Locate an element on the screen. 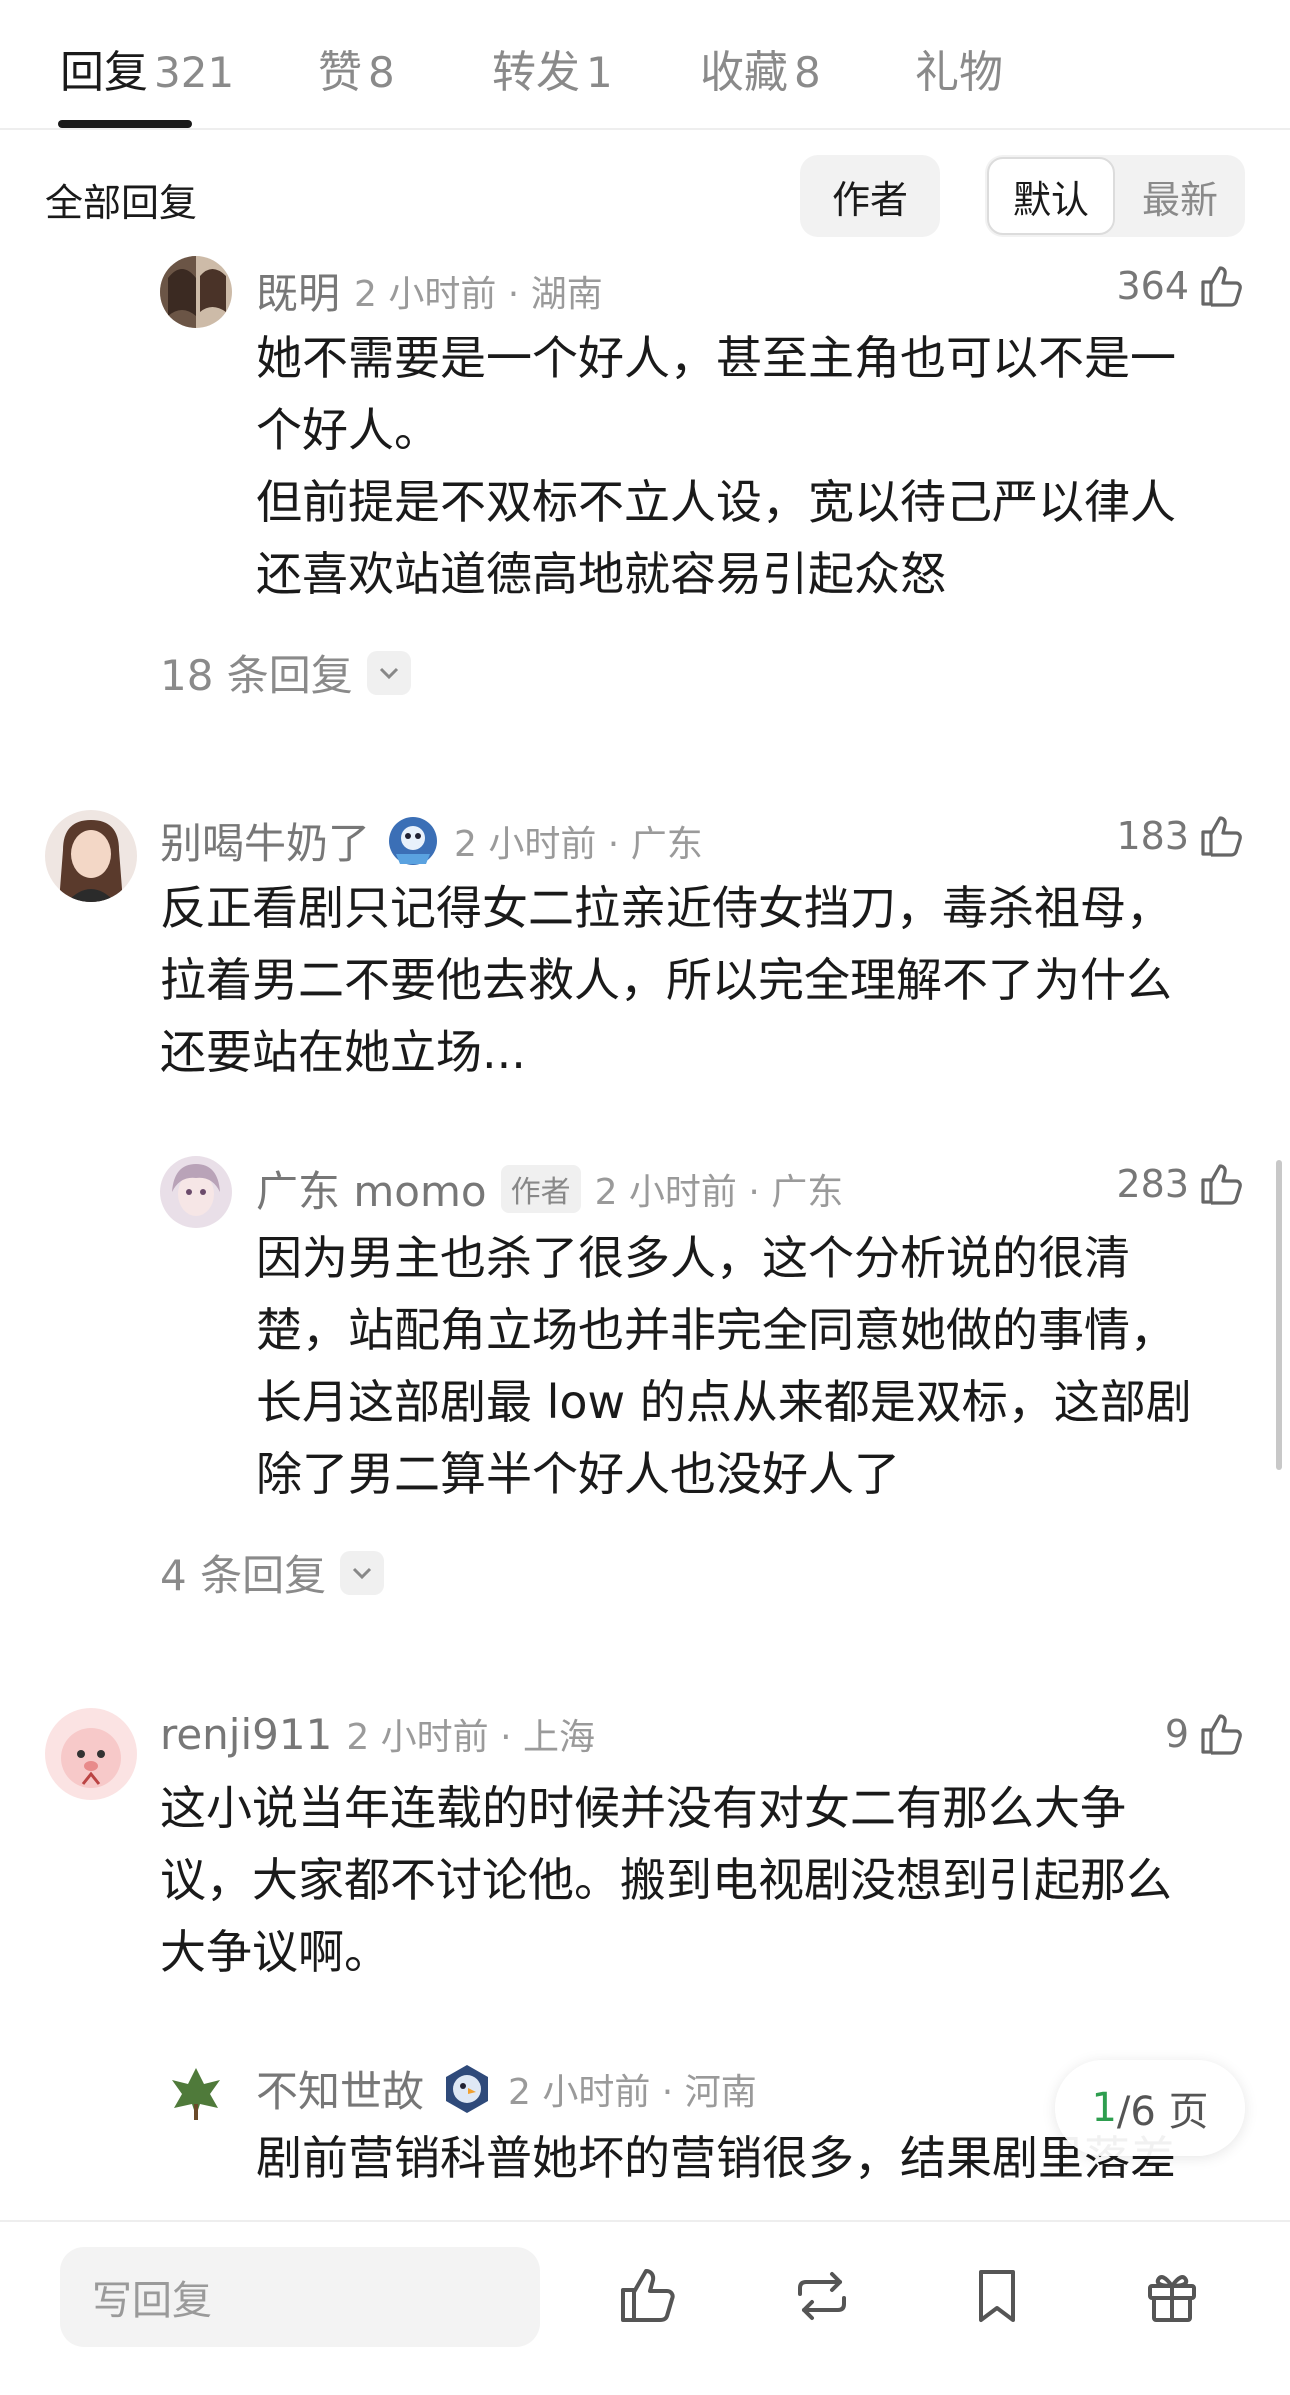 Image resolution: width=1290 pixels, height=2395 pixels. comment-line: 长月这部剧最 low 的点从来都是双标，这部剧 is located at coordinates (724, 1402).